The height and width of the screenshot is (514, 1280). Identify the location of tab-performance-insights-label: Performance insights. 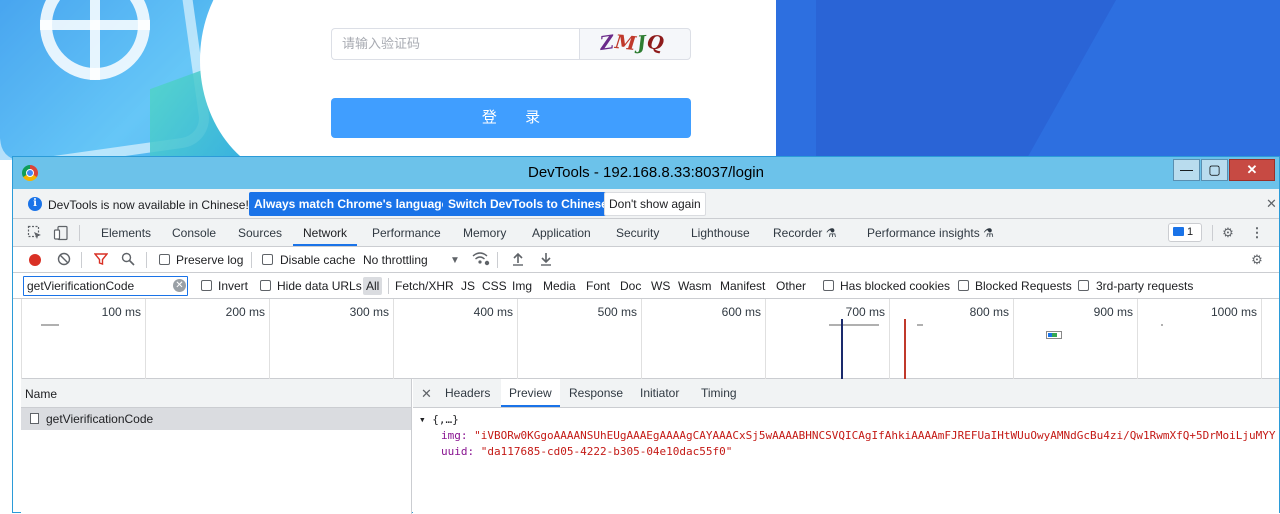
(923, 233).